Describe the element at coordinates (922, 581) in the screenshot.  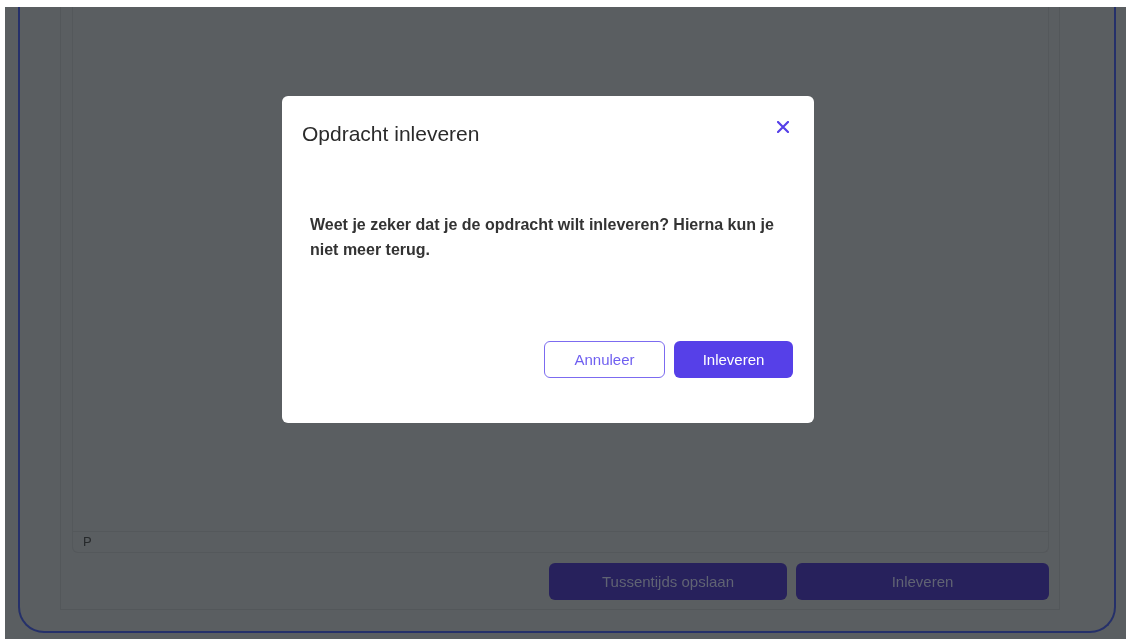
I see `submit-button: Inleveren` at that location.